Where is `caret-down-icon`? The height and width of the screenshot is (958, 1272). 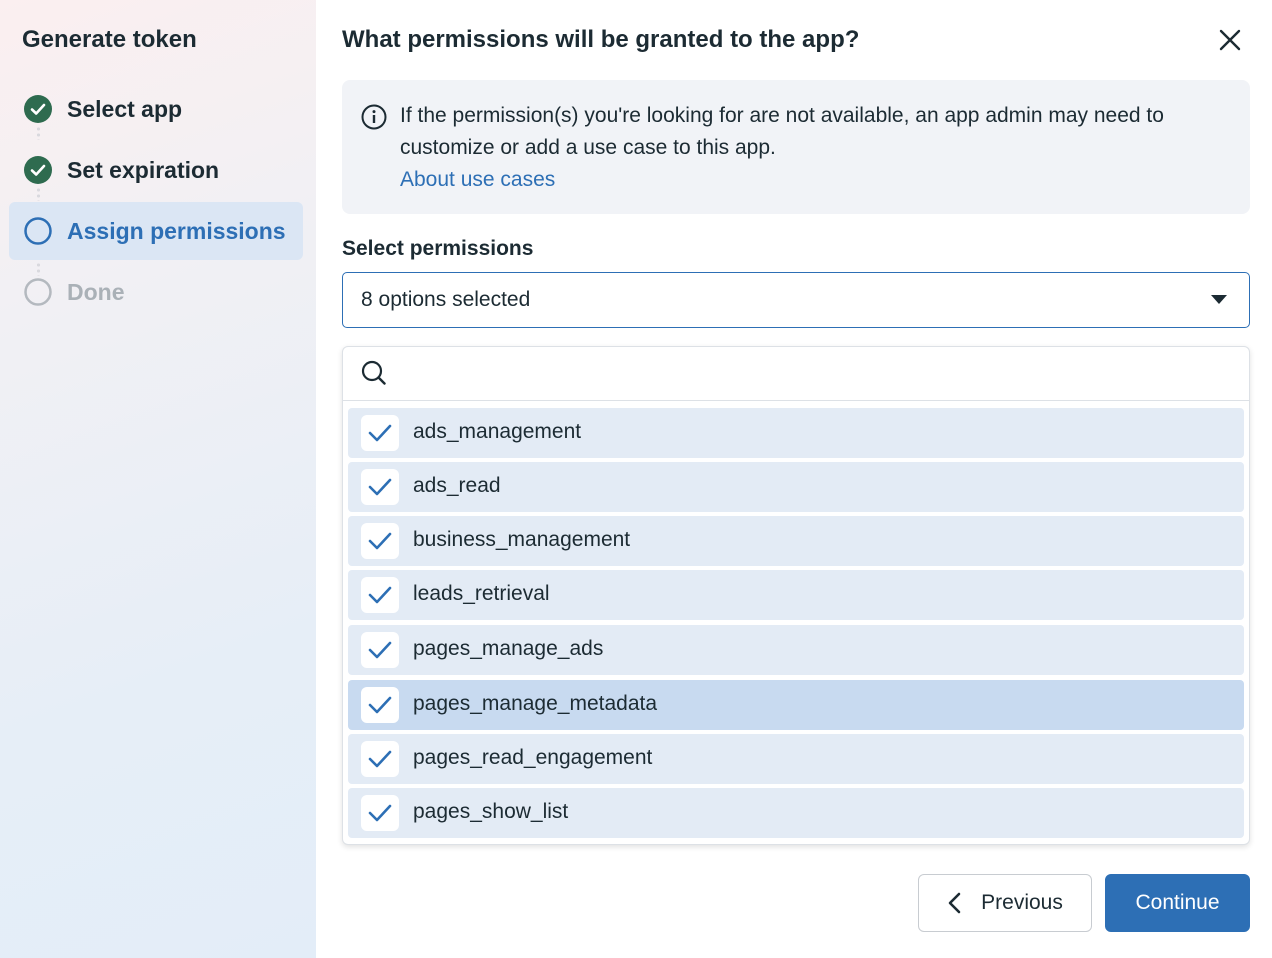
caret-down-icon is located at coordinates (1219, 299).